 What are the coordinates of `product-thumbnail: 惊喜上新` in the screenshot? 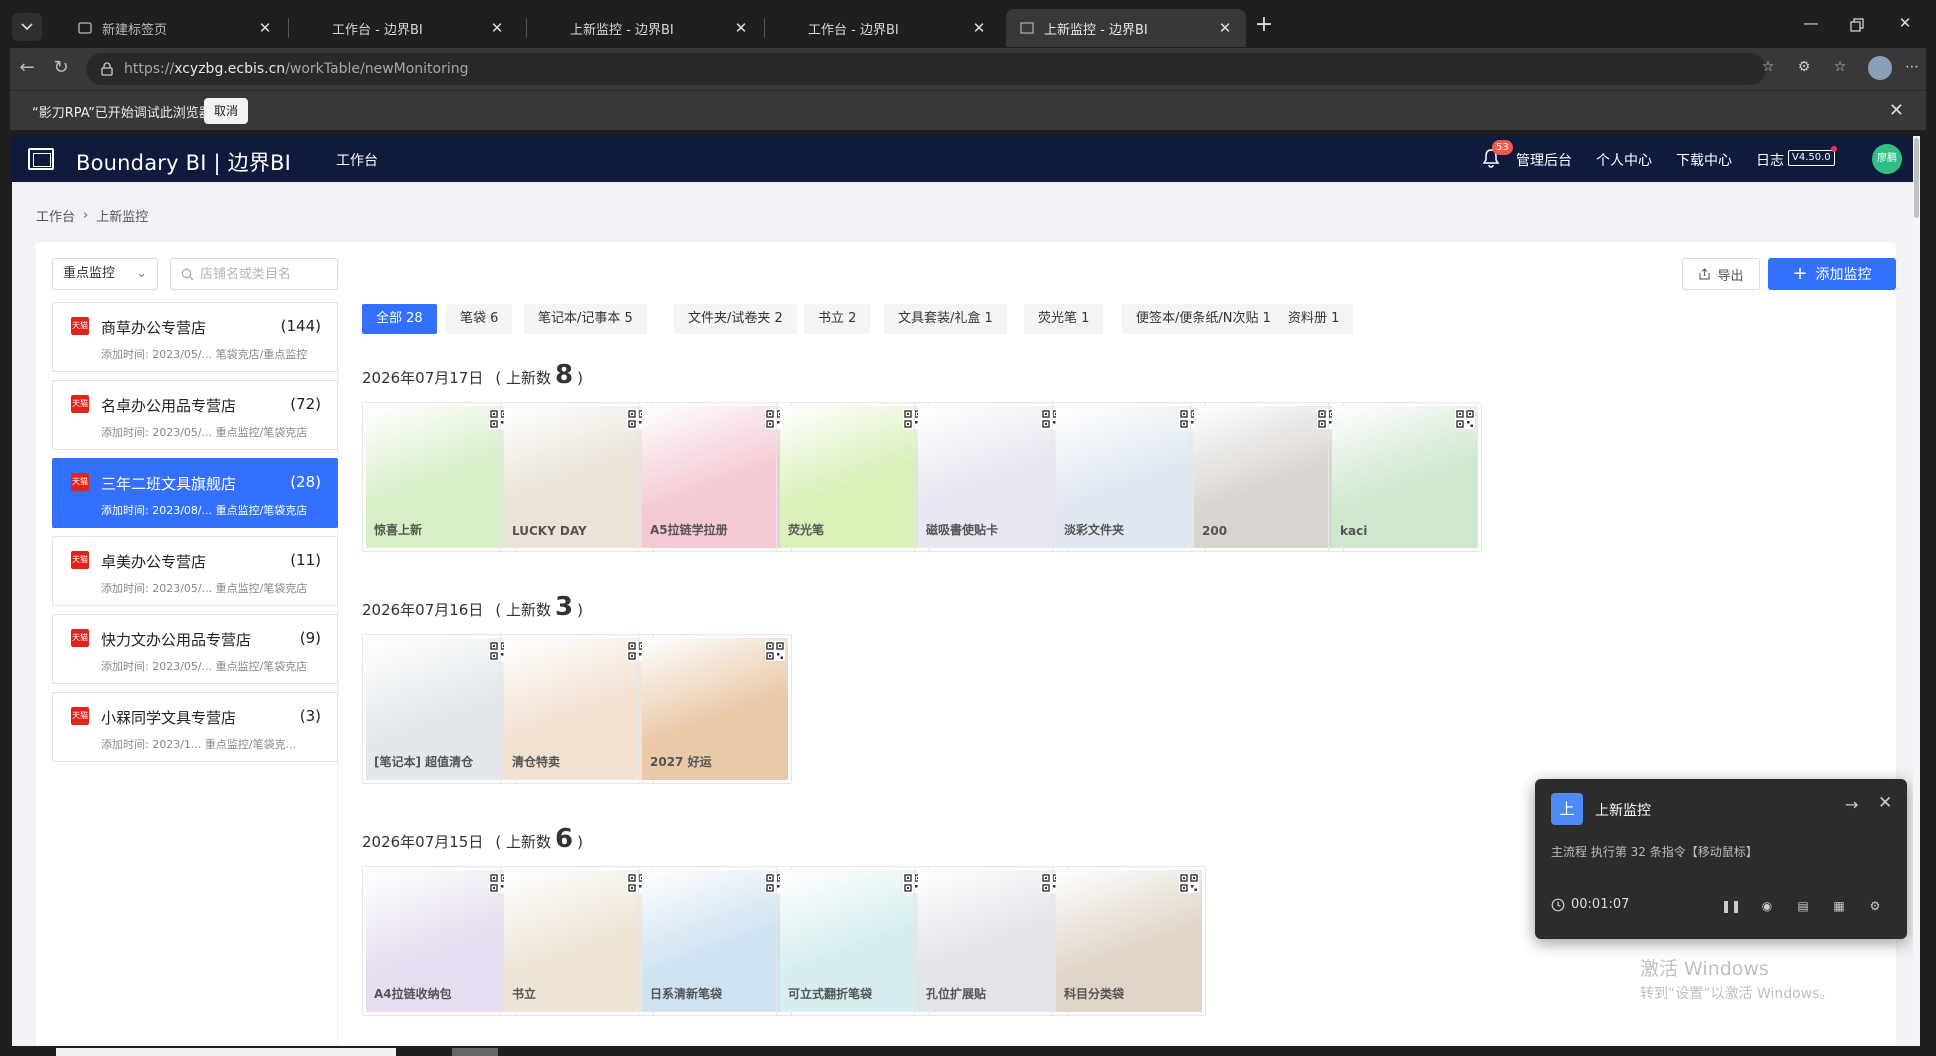 It's located at (439, 477).